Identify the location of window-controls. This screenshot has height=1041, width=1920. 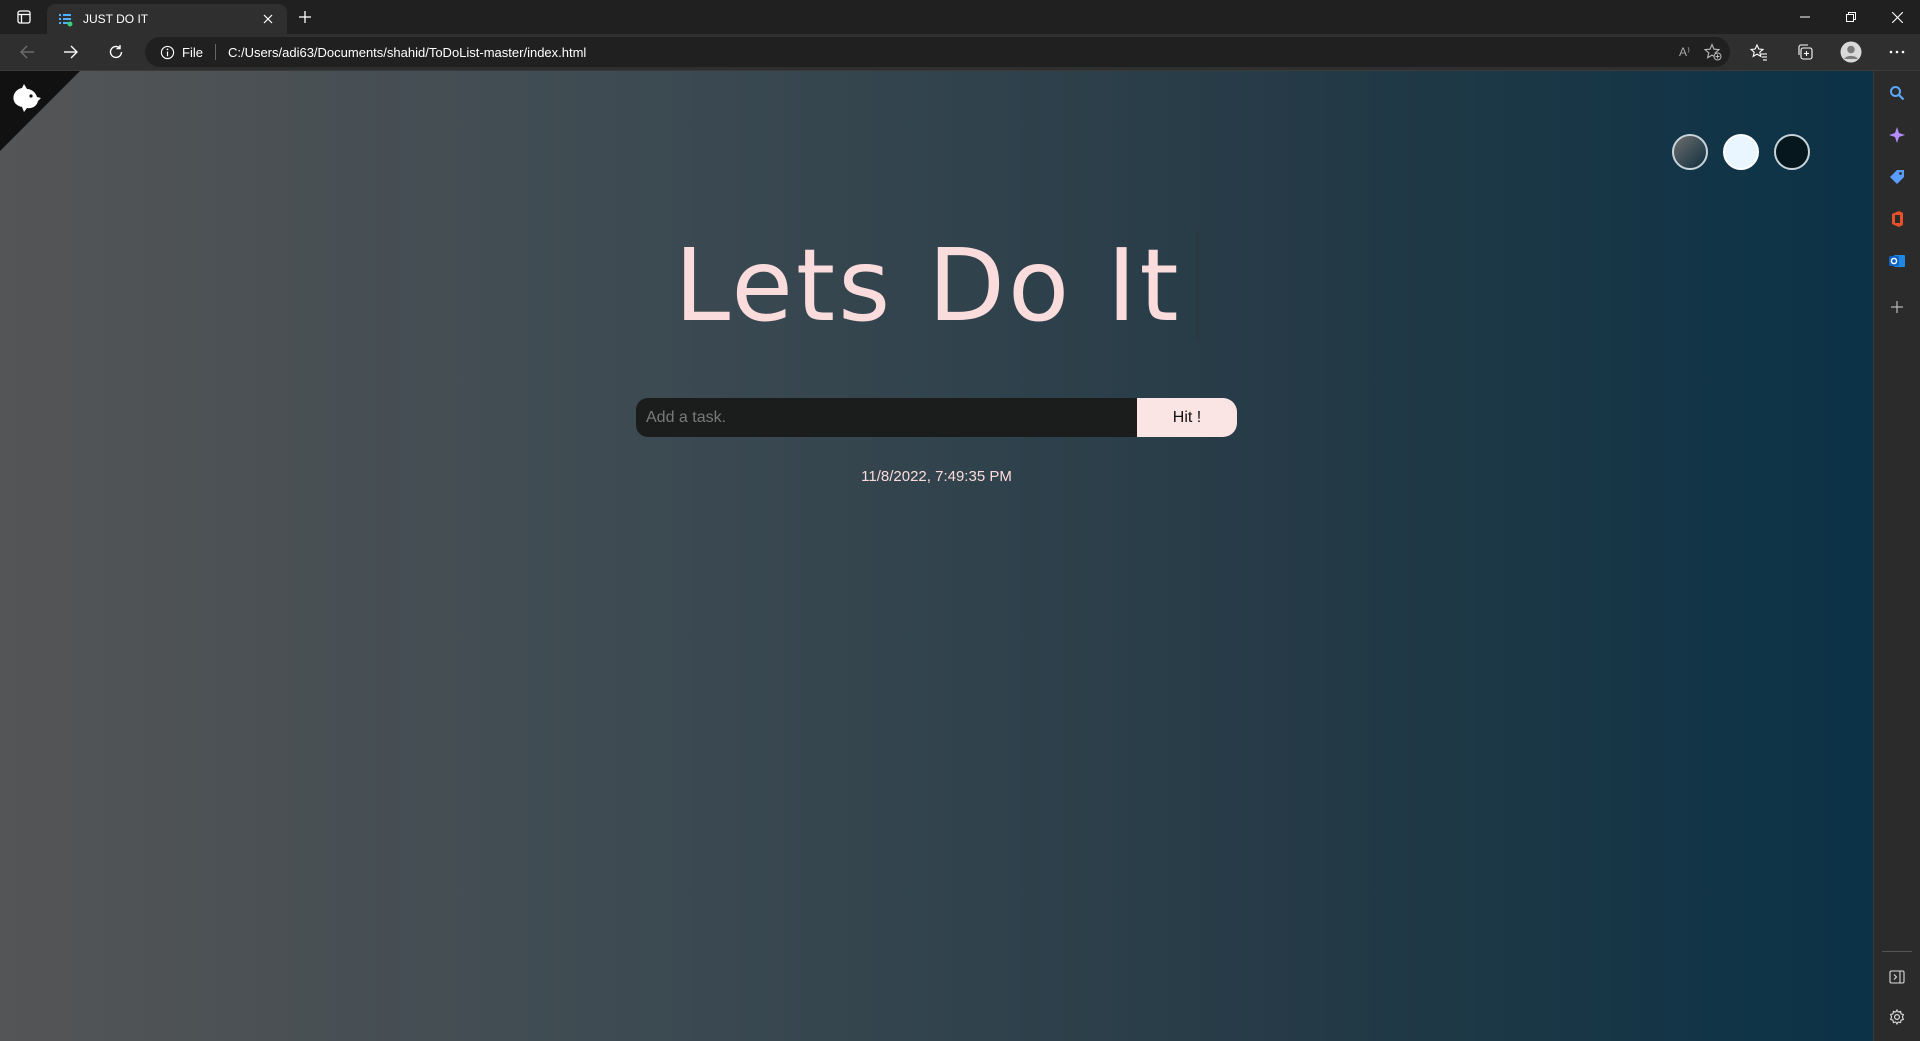
(1851, 17).